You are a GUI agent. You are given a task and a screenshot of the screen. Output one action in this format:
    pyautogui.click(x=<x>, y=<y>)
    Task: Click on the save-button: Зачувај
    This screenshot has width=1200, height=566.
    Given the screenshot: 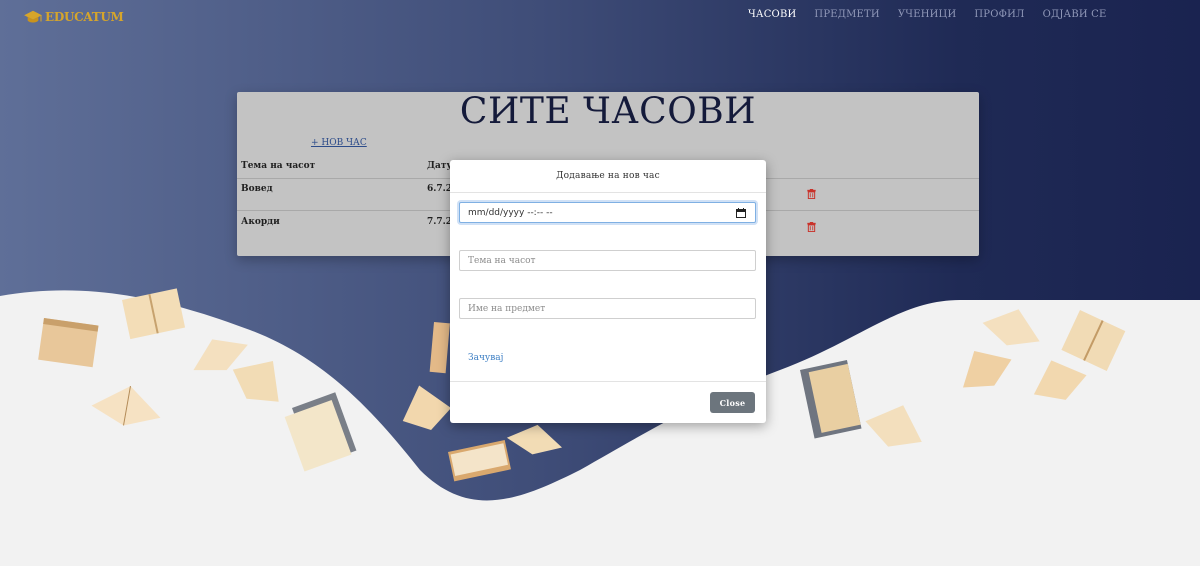 What is the action you would take?
    pyautogui.click(x=485, y=358)
    